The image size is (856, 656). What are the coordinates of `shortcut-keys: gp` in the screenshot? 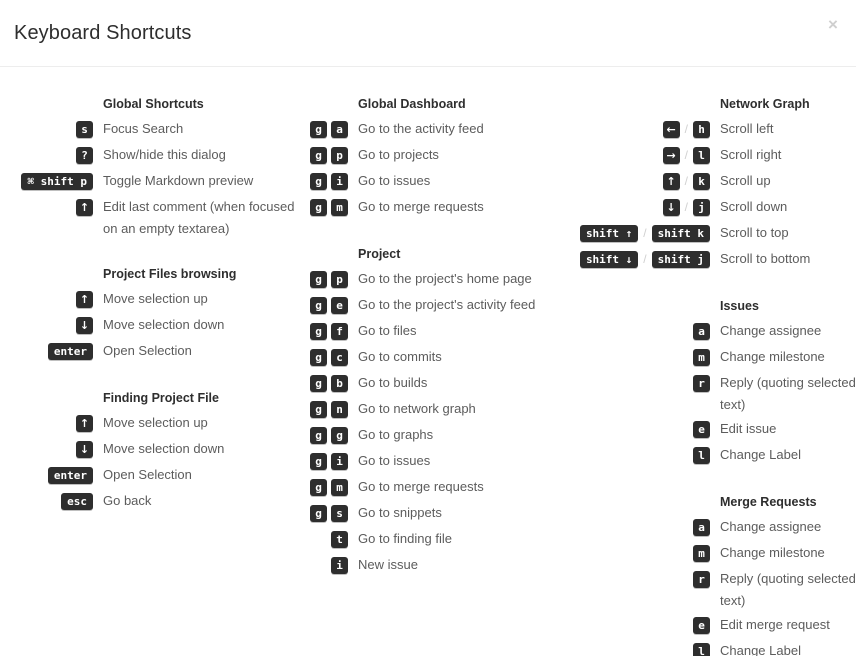 It's located at (324, 155).